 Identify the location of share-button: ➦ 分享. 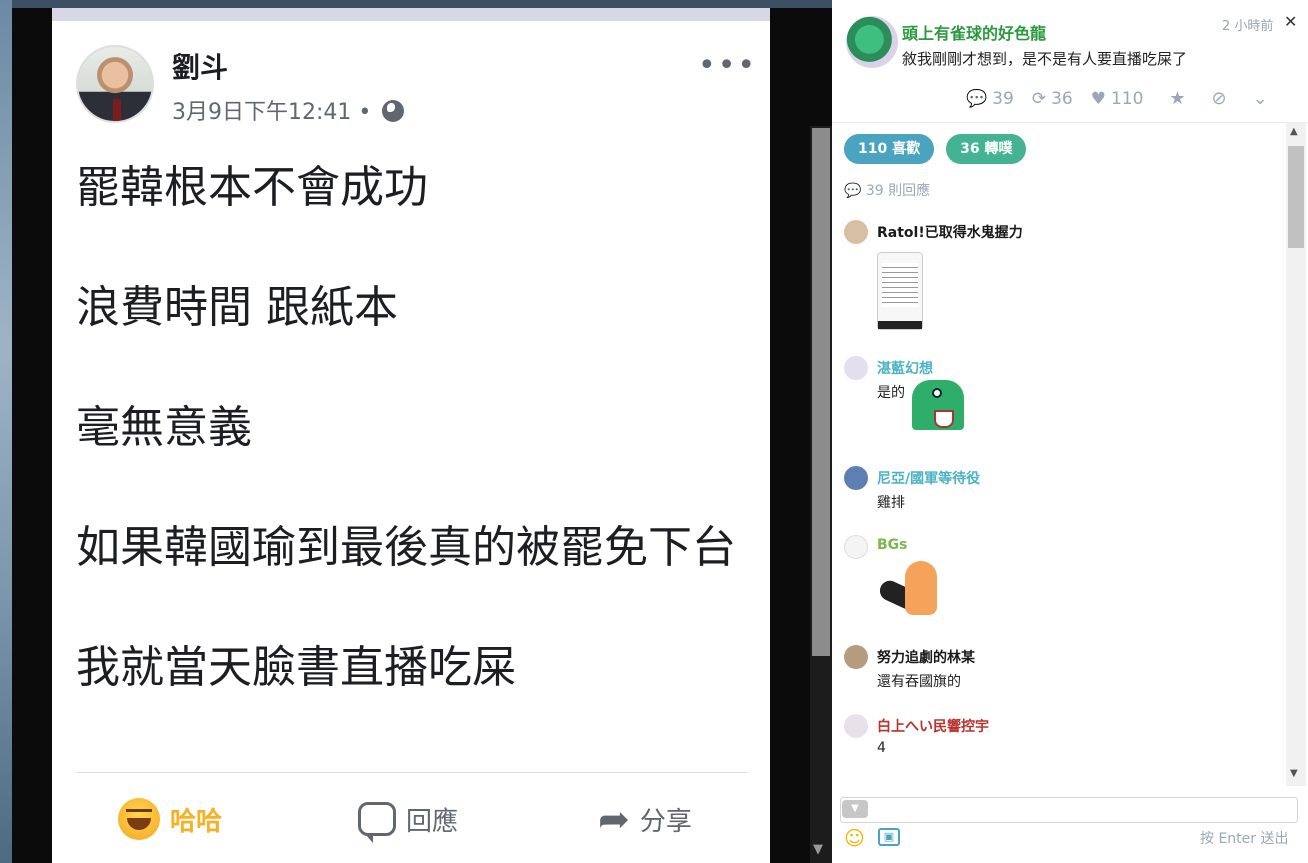
(645, 819).